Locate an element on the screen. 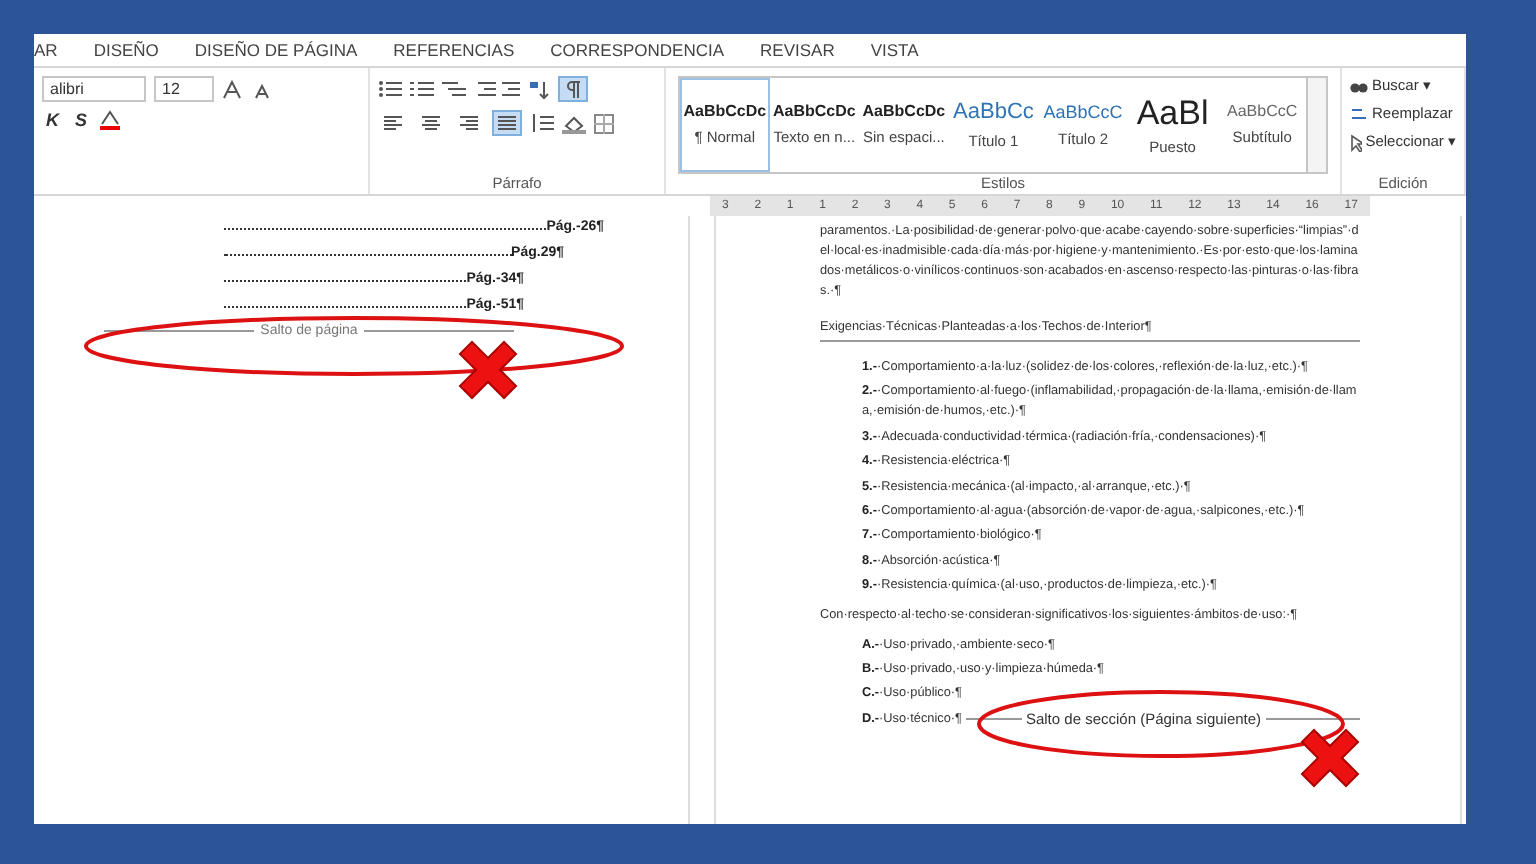  font-color-icon is located at coordinates (109, 120).